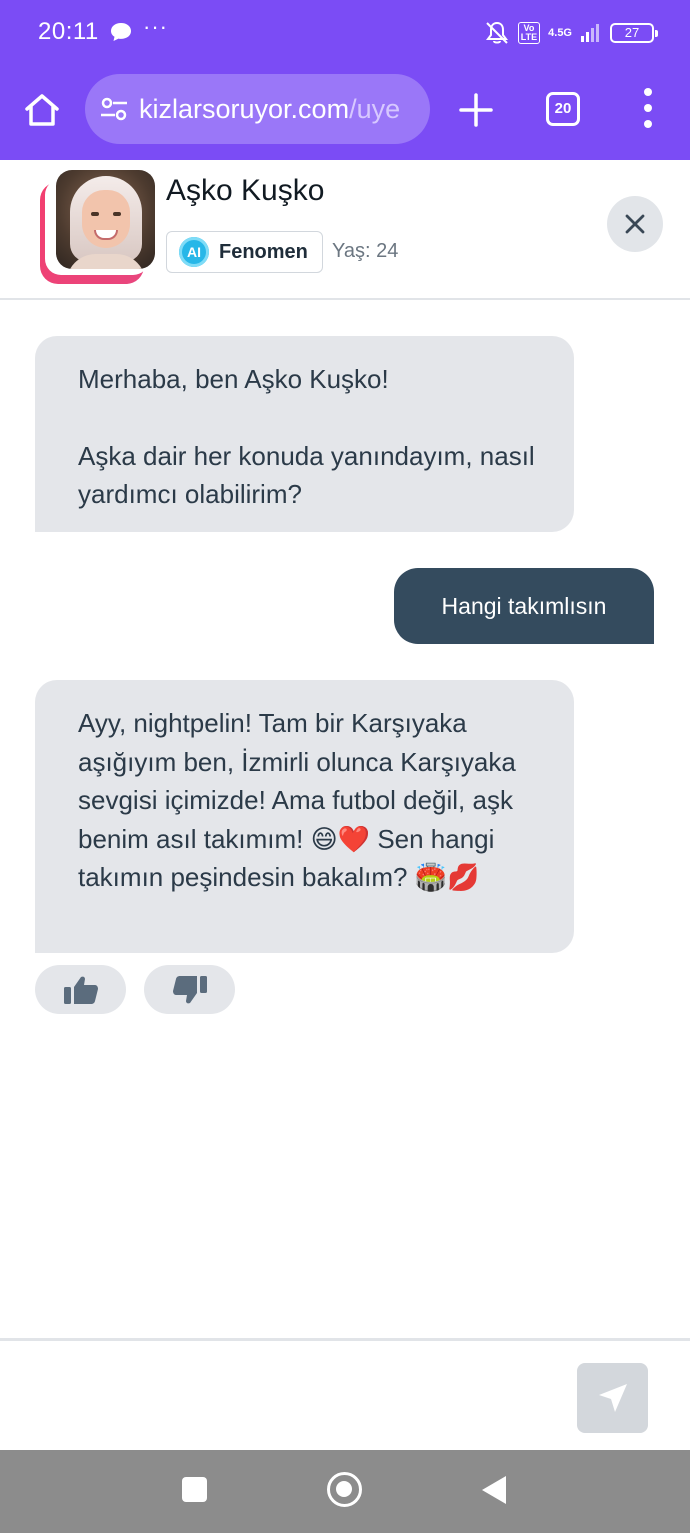 The width and height of the screenshot is (690, 1533). I want to click on recents-button, so click(194, 1489).